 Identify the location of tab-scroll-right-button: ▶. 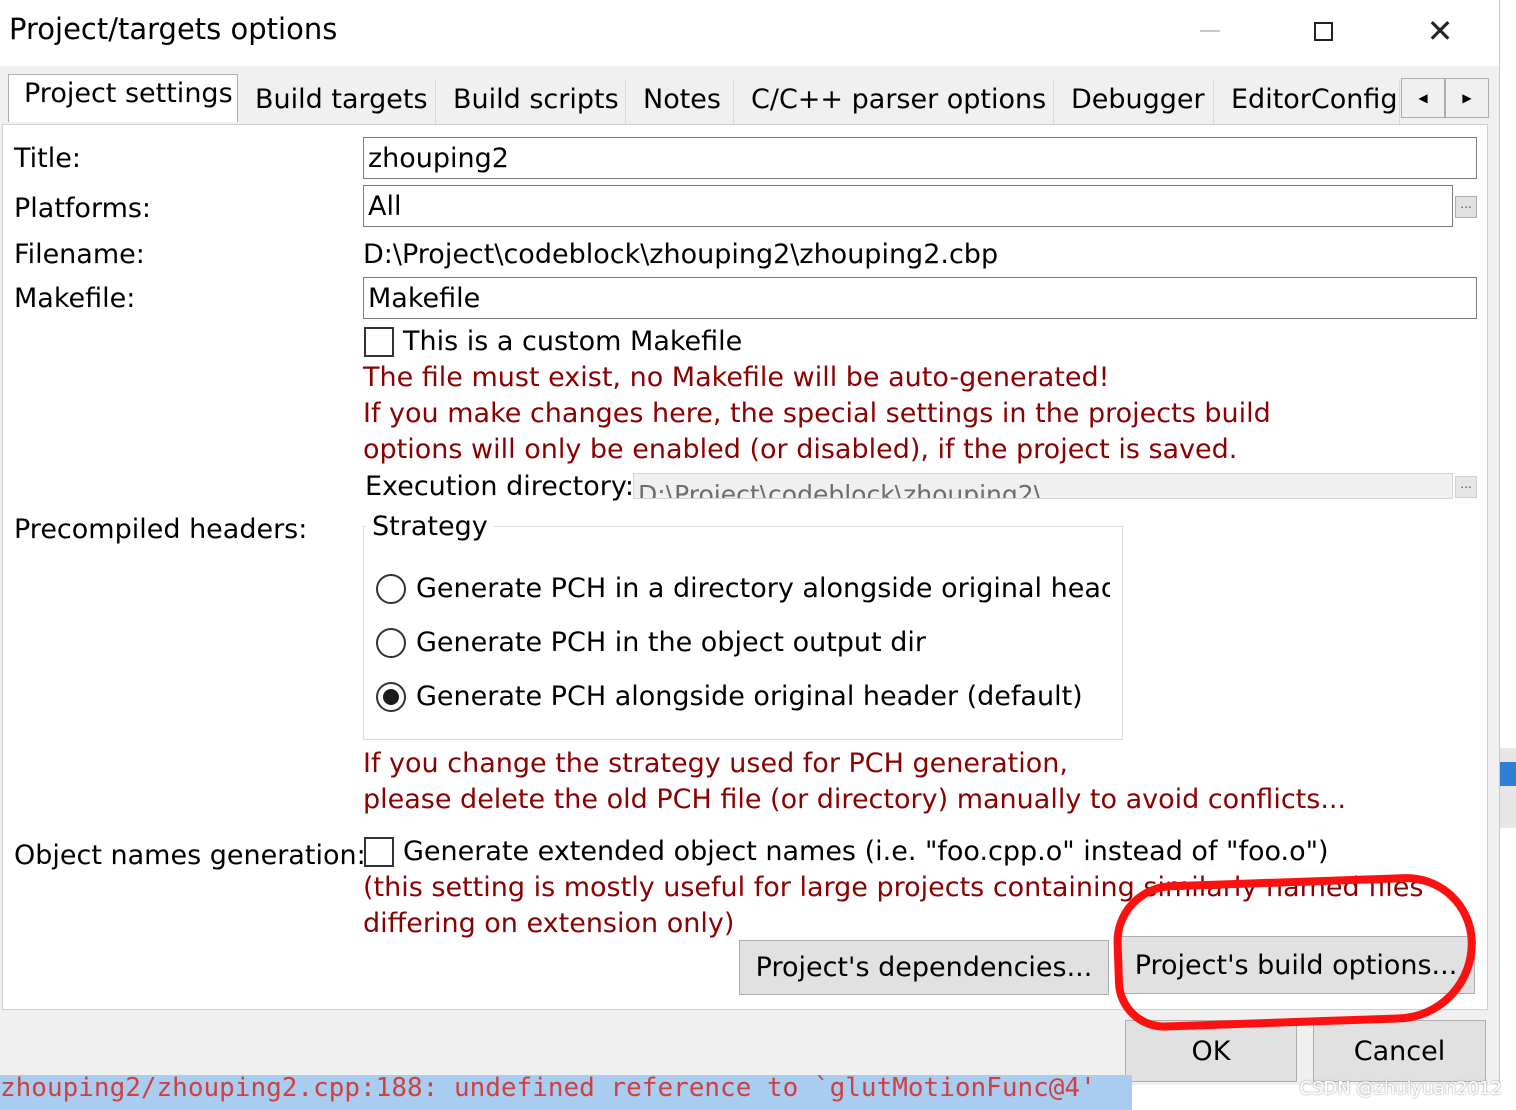
(1467, 98).